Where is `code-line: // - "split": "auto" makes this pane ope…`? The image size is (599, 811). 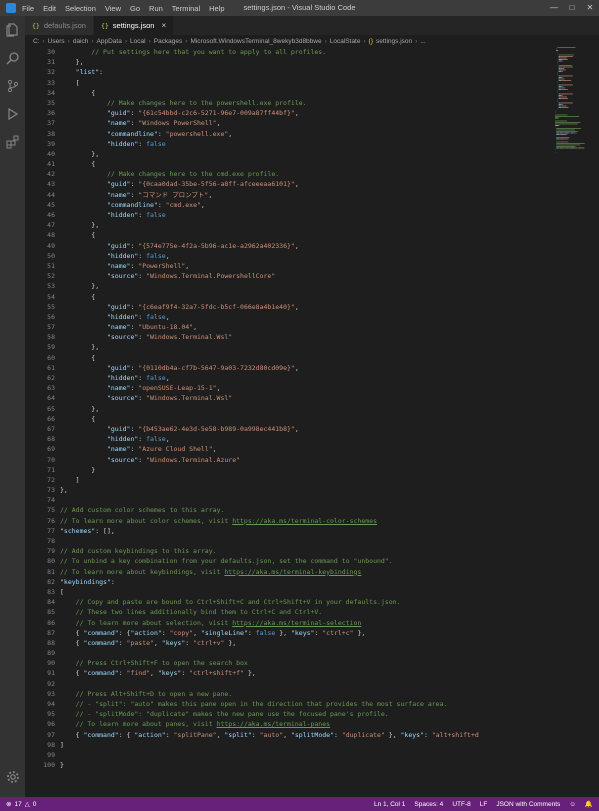 code-line: // - "split": "auto" makes this pane ope… is located at coordinates (302, 704).